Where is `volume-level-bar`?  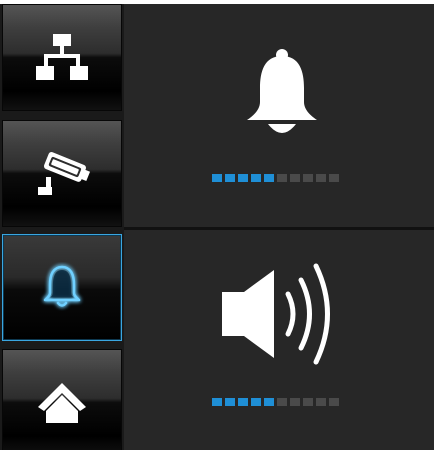 volume-level-bar is located at coordinates (275, 402).